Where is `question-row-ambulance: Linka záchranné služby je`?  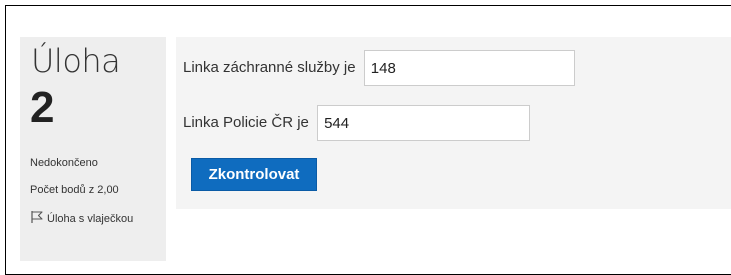
question-row-ambulance: Linka záchranné služby je is located at coordinates (379, 68).